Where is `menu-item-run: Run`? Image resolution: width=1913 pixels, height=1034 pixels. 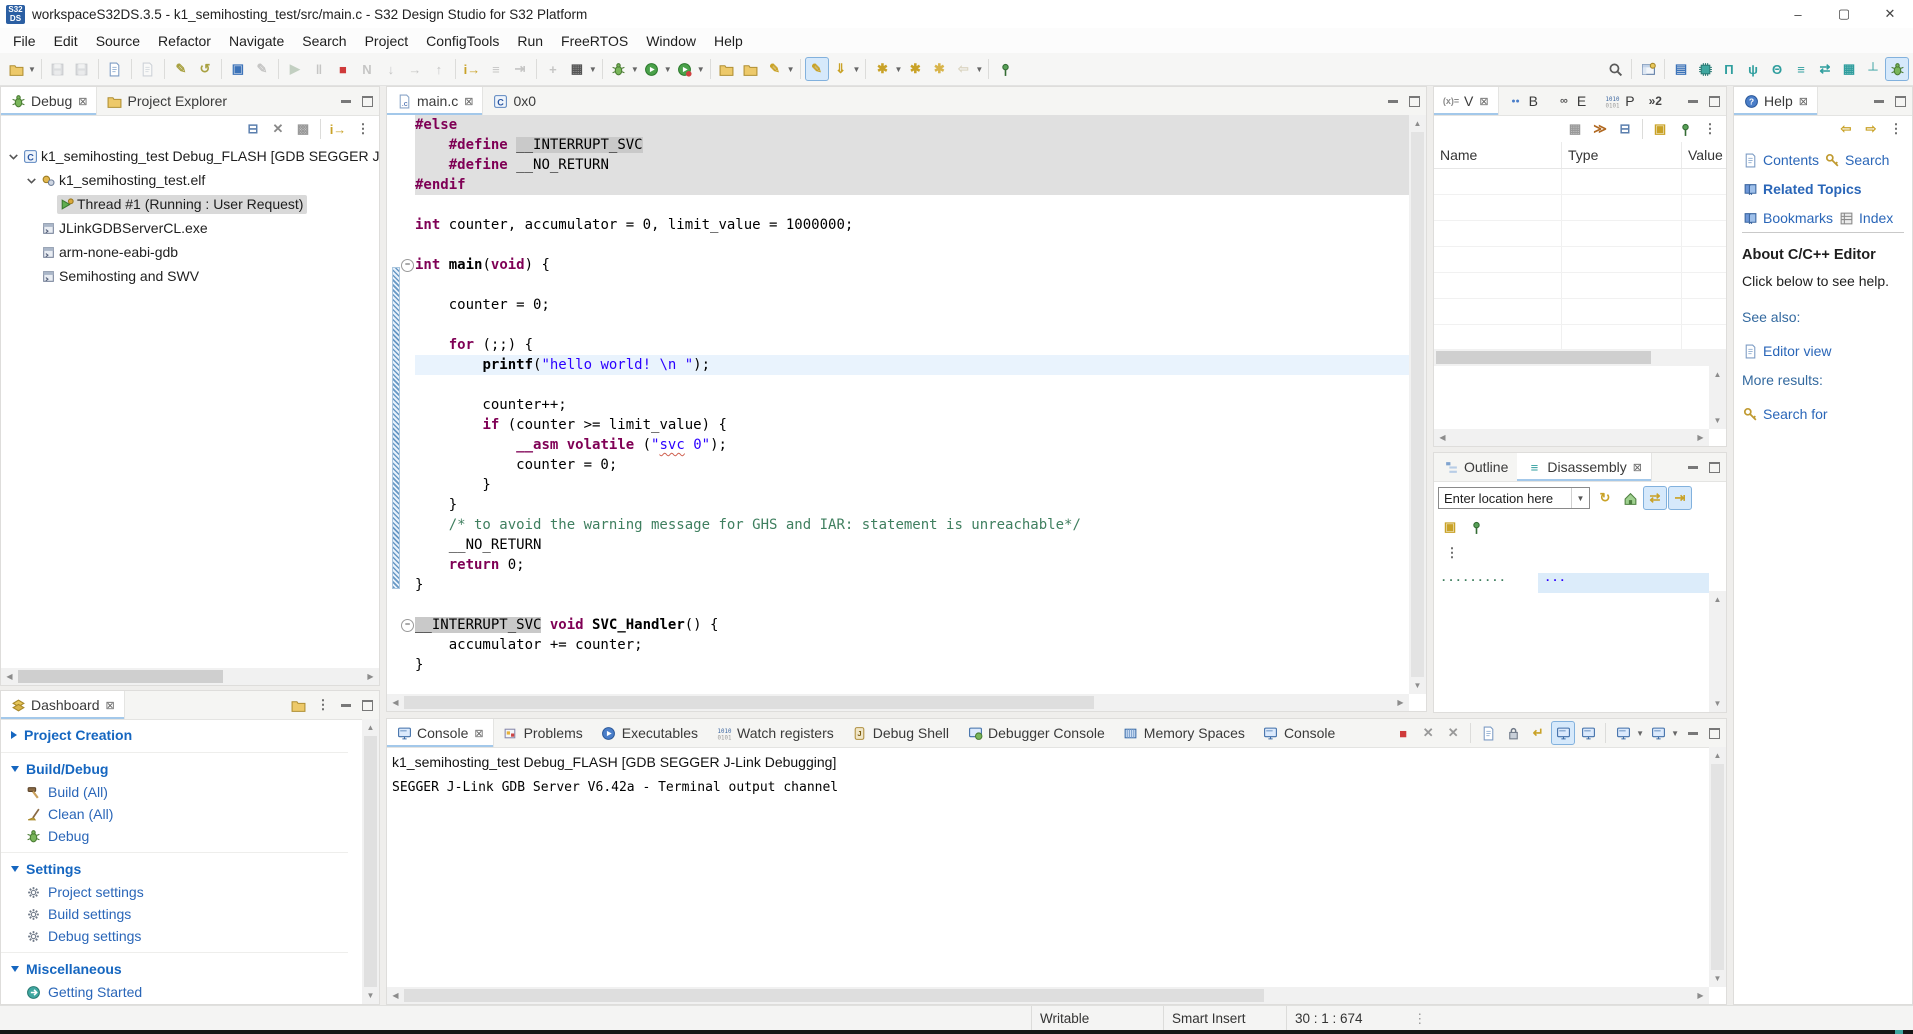 menu-item-run: Run is located at coordinates (530, 40).